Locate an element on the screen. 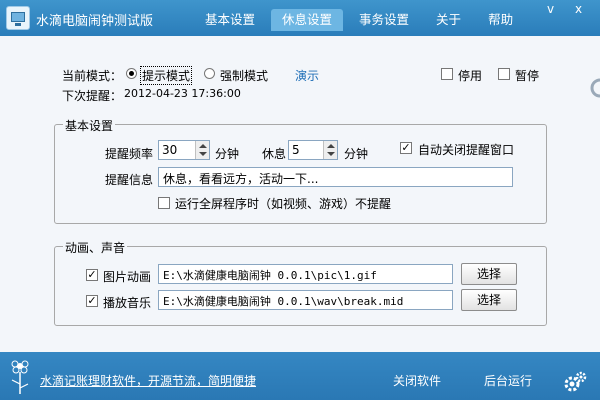 The width and height of the screenshot is (600, 400). frequency-value: 30 is located at coordinates (170, 150).